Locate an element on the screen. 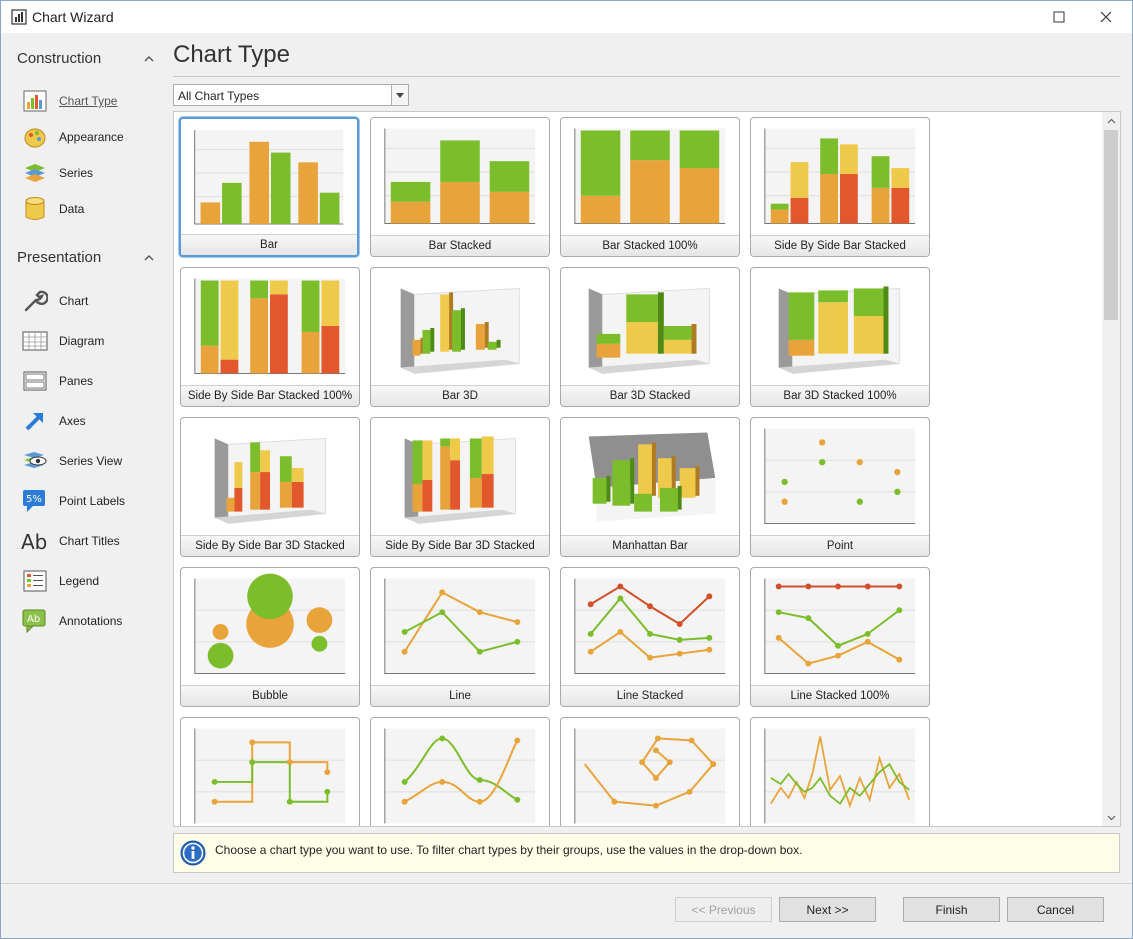 The width and height of the screenshot is (1133, 939). tile-caption: Bubble is located at coordinates (270, 695).